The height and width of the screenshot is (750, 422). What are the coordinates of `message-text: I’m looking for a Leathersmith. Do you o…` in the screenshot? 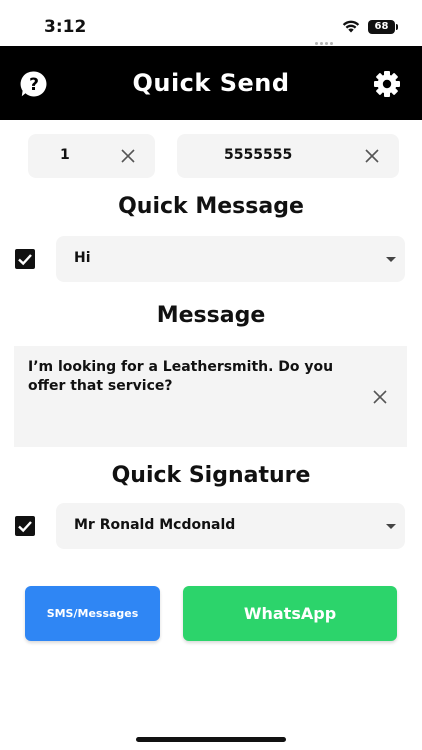 It's located at (181, 376).